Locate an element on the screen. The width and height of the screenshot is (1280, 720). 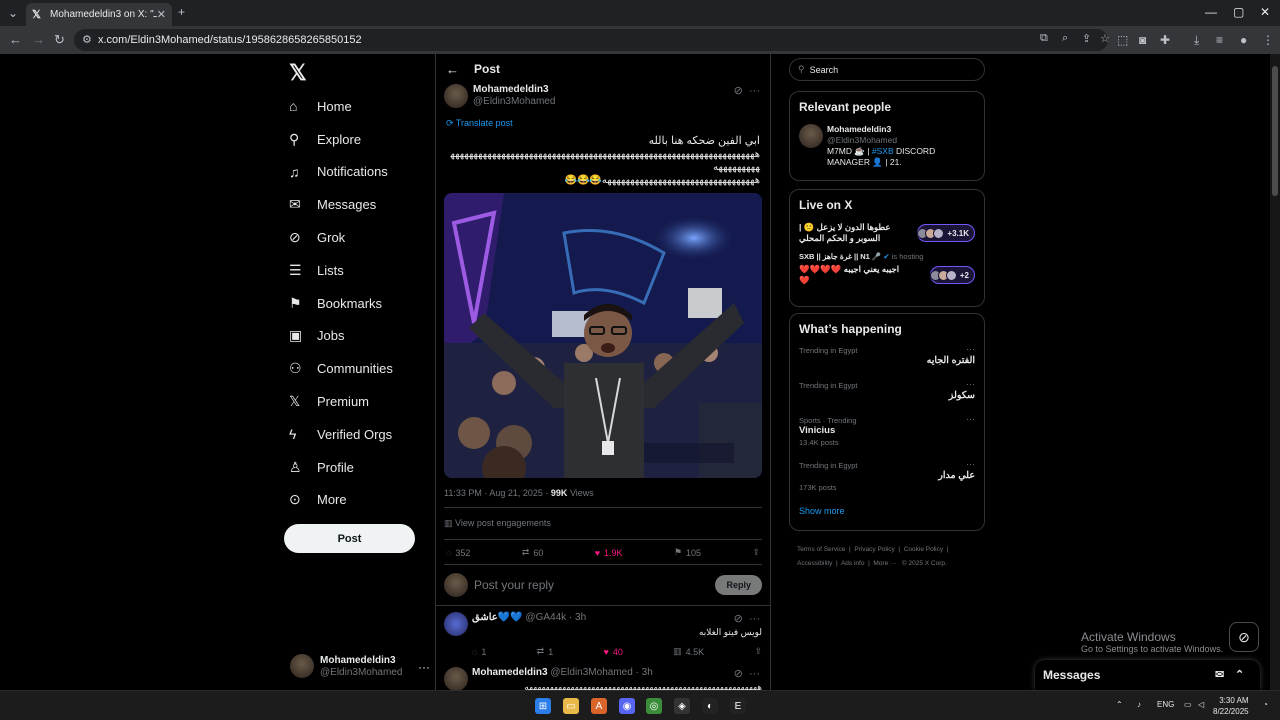
nav-item-grok: ⊘ Grok is located at coordinates (364, 237).